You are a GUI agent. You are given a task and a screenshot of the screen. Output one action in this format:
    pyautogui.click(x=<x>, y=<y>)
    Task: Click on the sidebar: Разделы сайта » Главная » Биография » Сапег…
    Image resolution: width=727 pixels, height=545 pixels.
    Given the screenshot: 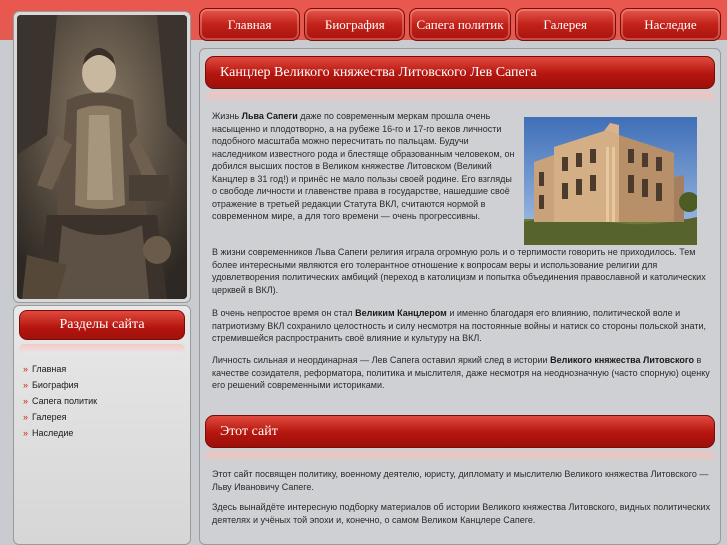 What is the action you would take?
    pyautogui.click(x=102, y=425)
    